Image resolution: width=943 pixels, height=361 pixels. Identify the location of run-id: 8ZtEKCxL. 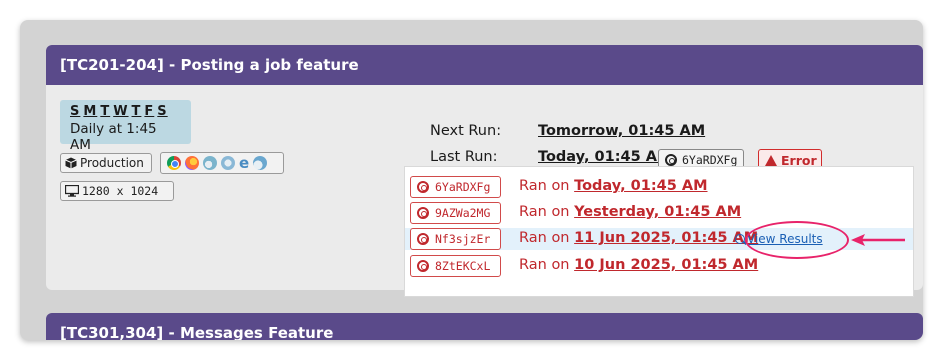
(463, 266).